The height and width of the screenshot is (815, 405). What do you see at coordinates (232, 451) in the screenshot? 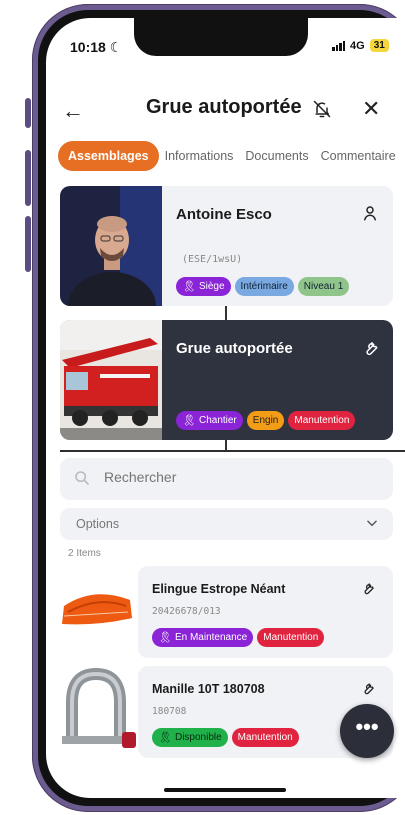
I see `section-divider` at bounding box center [232, 451].